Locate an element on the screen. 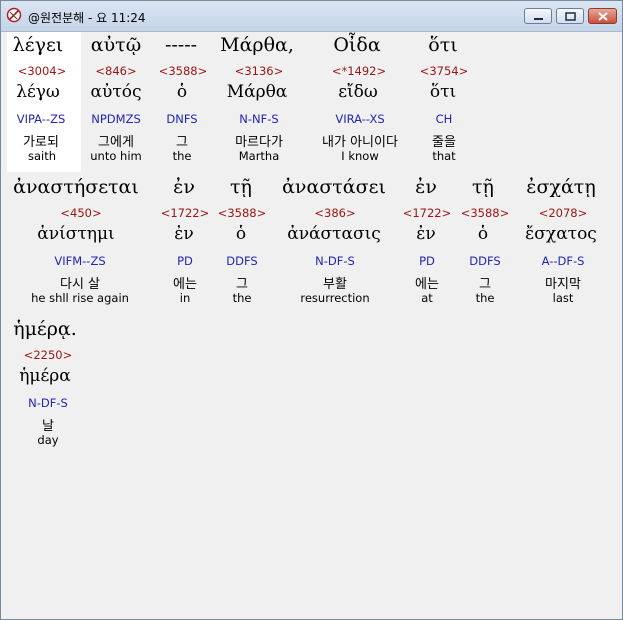 This screenshot has width=623, height=620. parse-code: NPDMZS is located at coordinates (116, 119).